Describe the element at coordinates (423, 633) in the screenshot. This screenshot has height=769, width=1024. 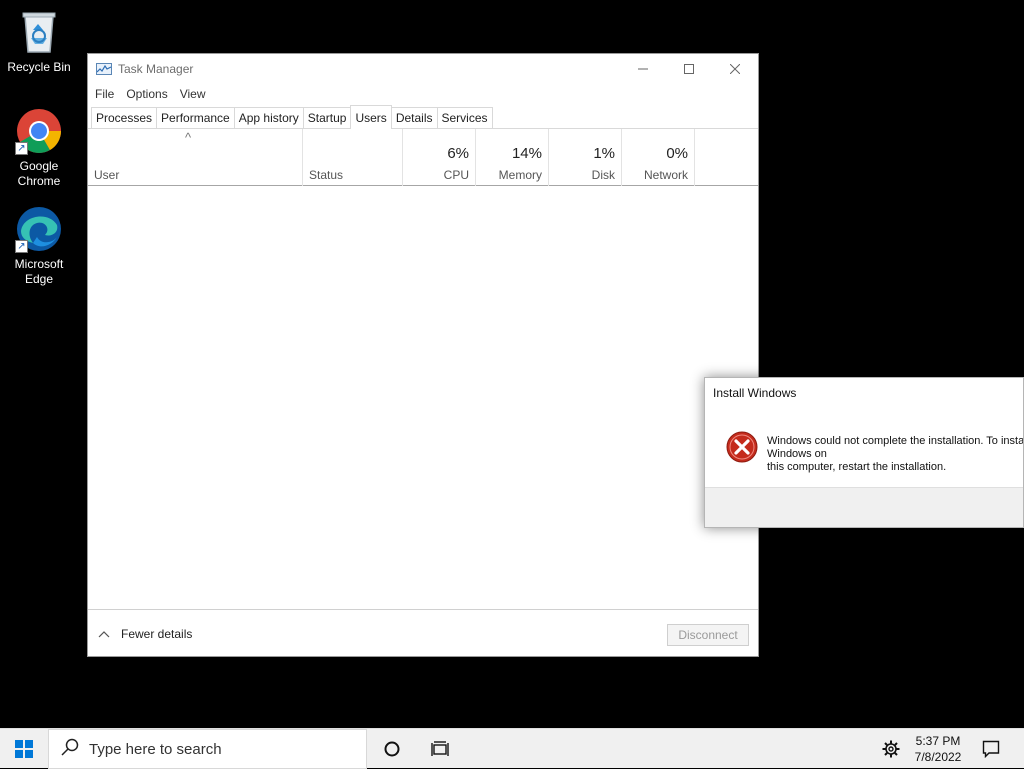
I see `task-manager-footer: Fewer details Disconnect` at that location.